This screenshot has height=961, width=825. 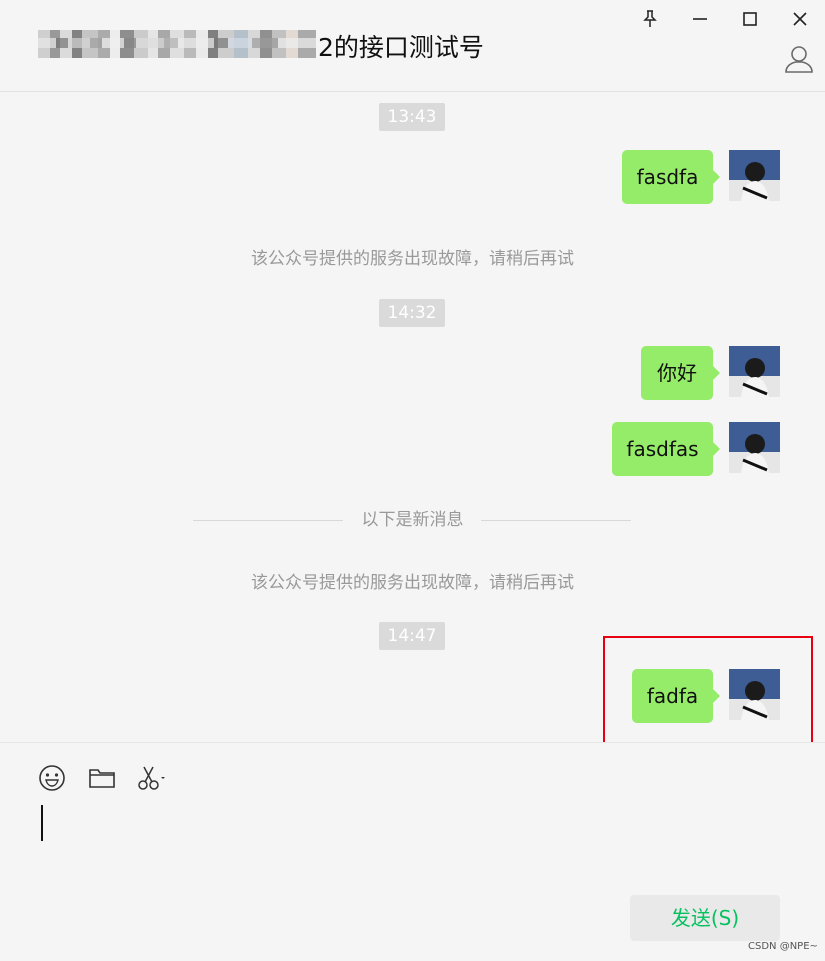 What do you see at coordinates (680, 373) in the screenshot?
I see `outgoing-message: 你好` at bounding box center [680, 373].